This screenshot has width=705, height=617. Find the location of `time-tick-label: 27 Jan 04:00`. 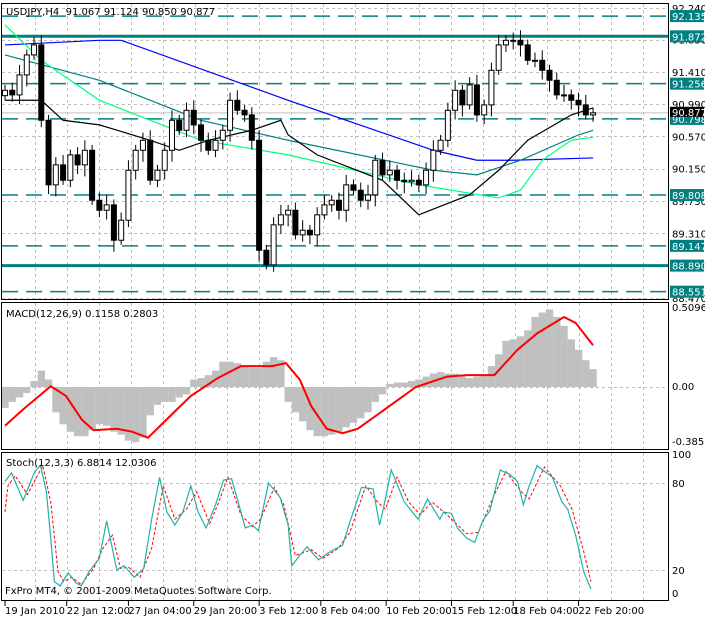

time-tick-label: 27 Jan 04:00 is located at coordinates (159, 611).